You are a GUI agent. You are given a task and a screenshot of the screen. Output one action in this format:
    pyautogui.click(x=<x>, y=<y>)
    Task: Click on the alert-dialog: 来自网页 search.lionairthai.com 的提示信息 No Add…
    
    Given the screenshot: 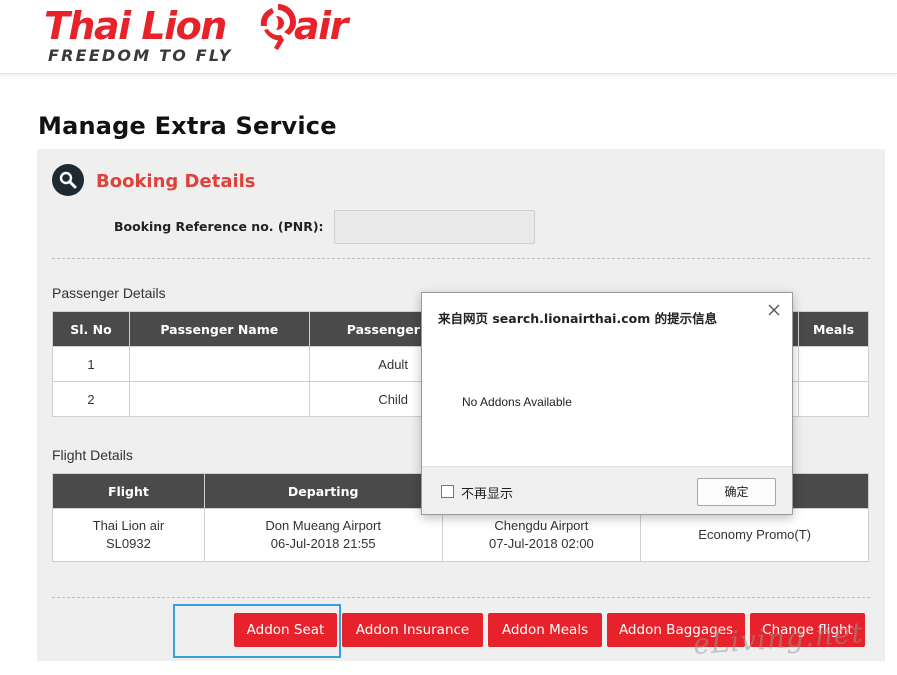 What is the action you would take?
    pyautogui.click(x=607, y=403)
    